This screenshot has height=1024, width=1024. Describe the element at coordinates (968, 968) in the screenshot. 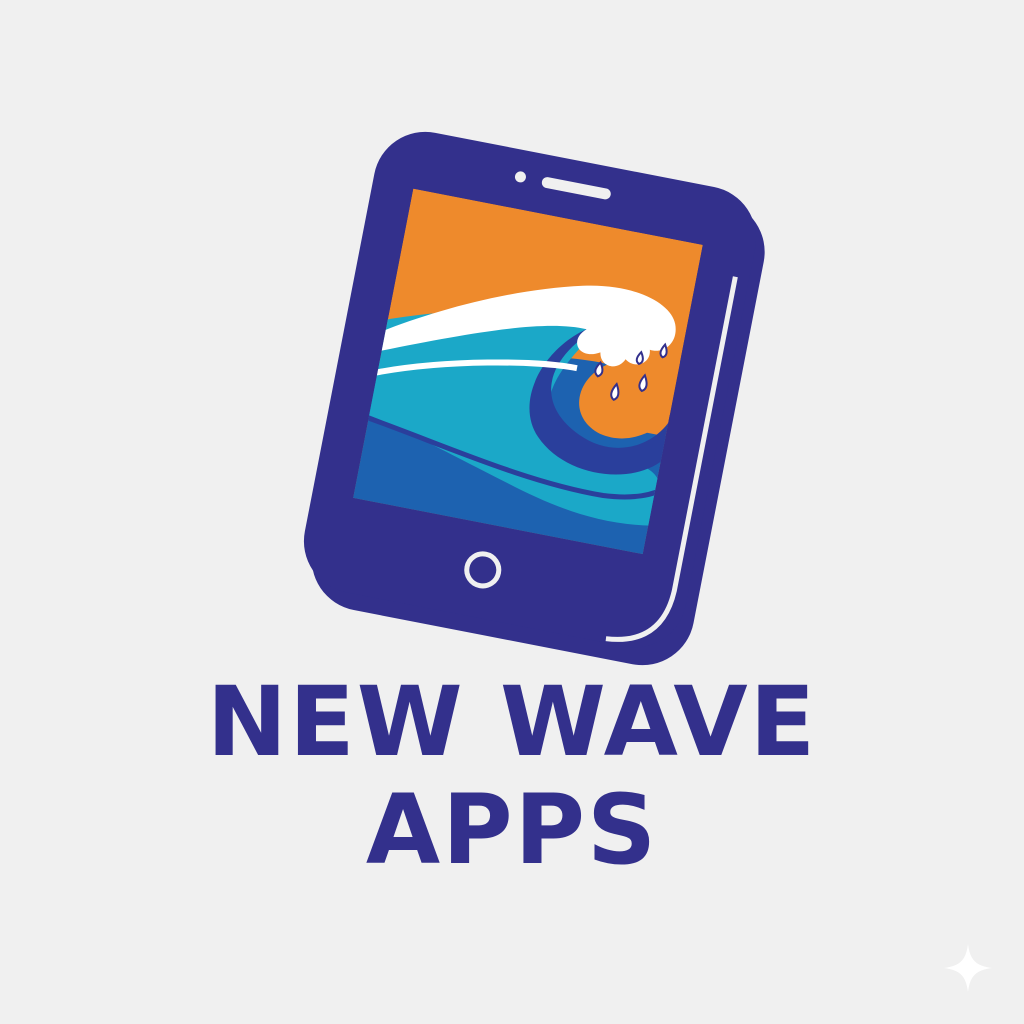

I see `sparkle-icon` at that location.